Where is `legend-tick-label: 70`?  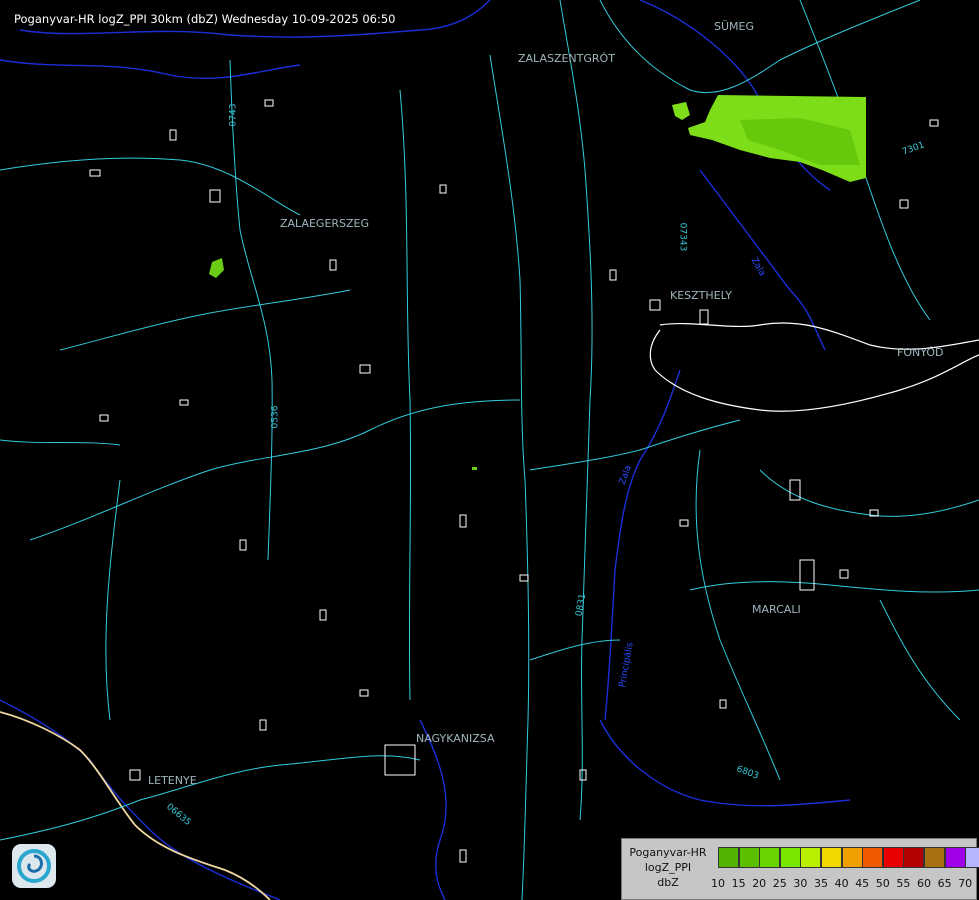 legend-tick-label: 70 is located at coordinates (965, 883).